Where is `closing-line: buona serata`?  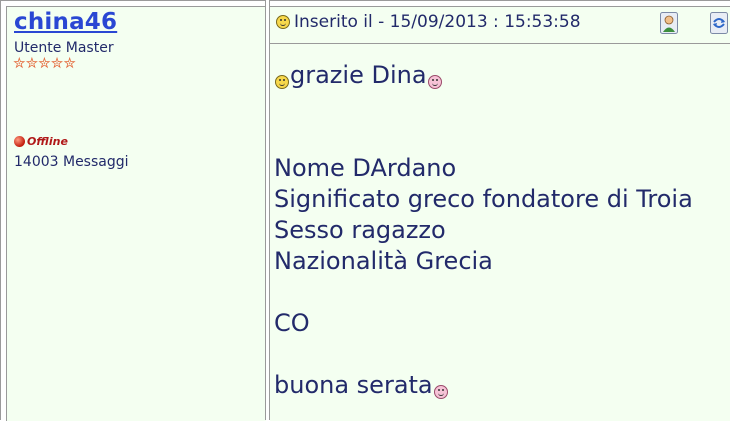
closing-line: buona serata is located at coordinates (502, 385).